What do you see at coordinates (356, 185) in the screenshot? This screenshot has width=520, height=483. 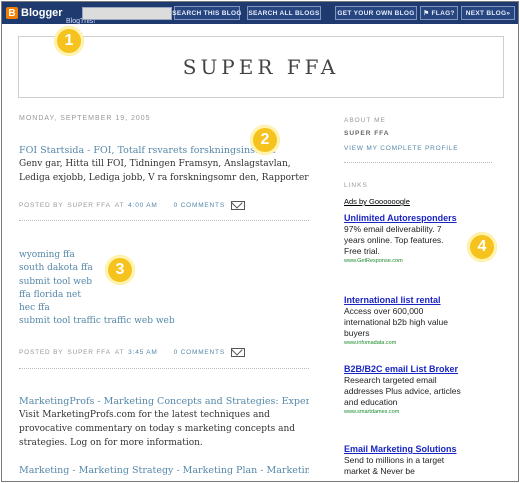 I see `links-heading: LINKS` at bounding box center [356, 185].